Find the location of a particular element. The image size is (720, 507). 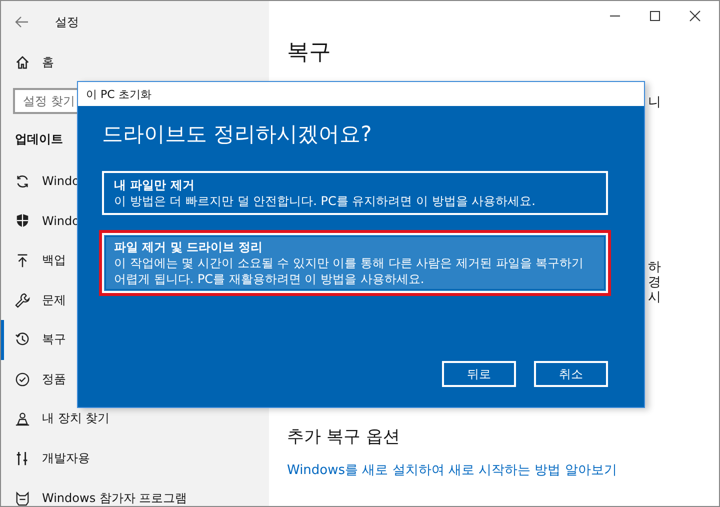

text-fragment: 하 is located at coordinates (654, 267).